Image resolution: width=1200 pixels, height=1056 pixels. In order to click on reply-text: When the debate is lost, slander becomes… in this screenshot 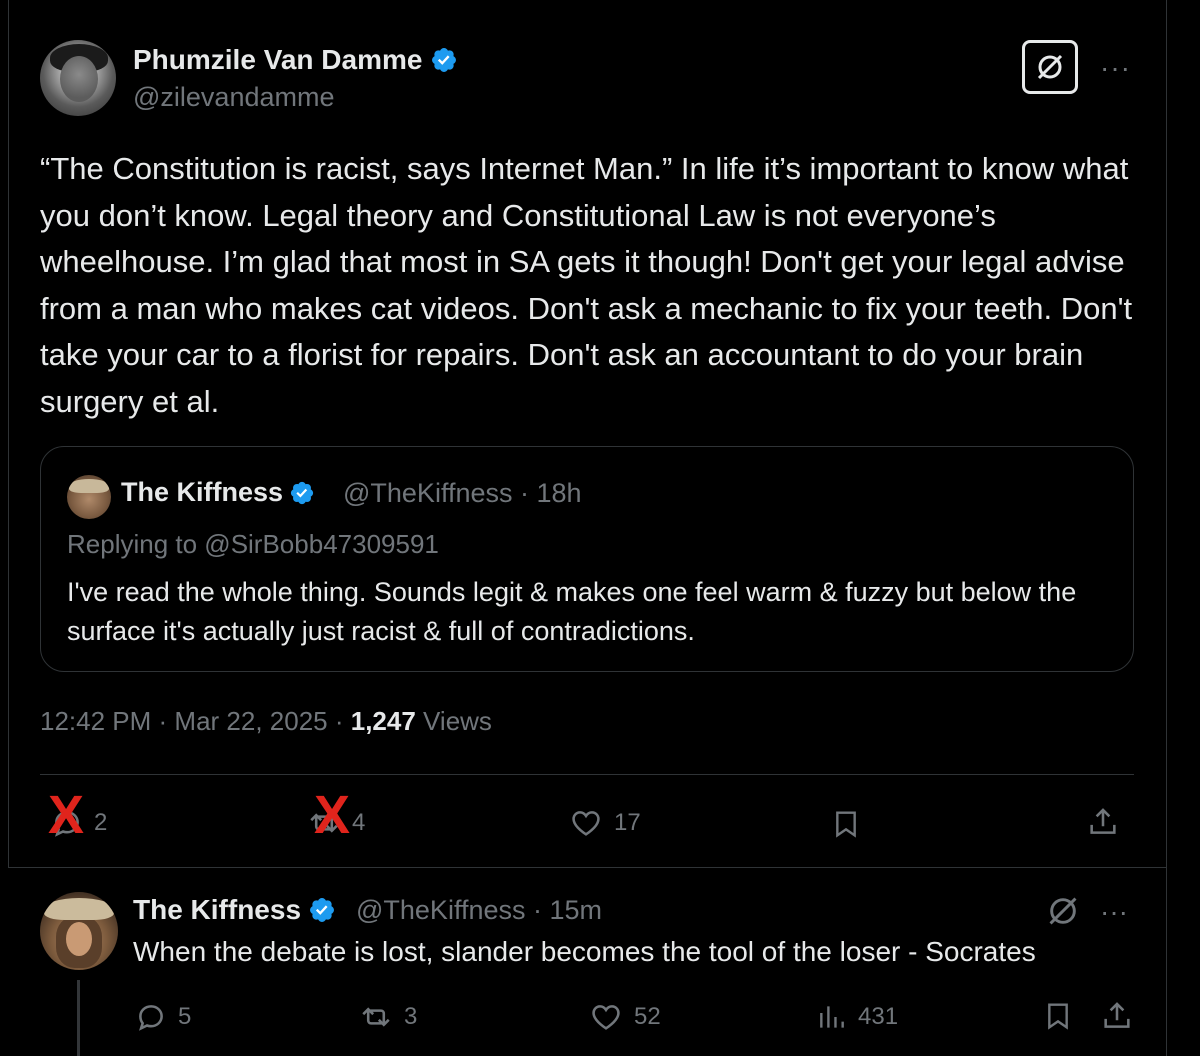, I will do `click(584, 951)`.